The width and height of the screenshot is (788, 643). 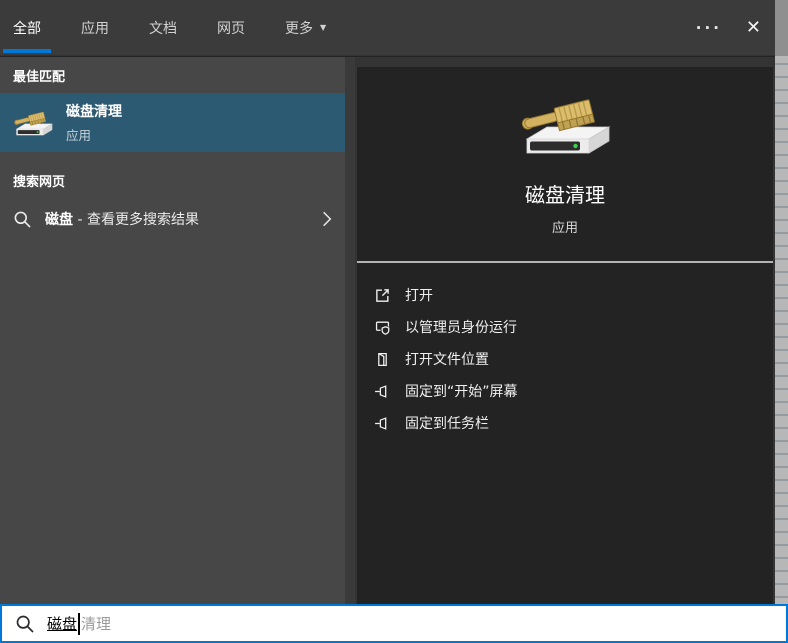 I want to click on tab-all: 全部, so click(x=27, y=27).